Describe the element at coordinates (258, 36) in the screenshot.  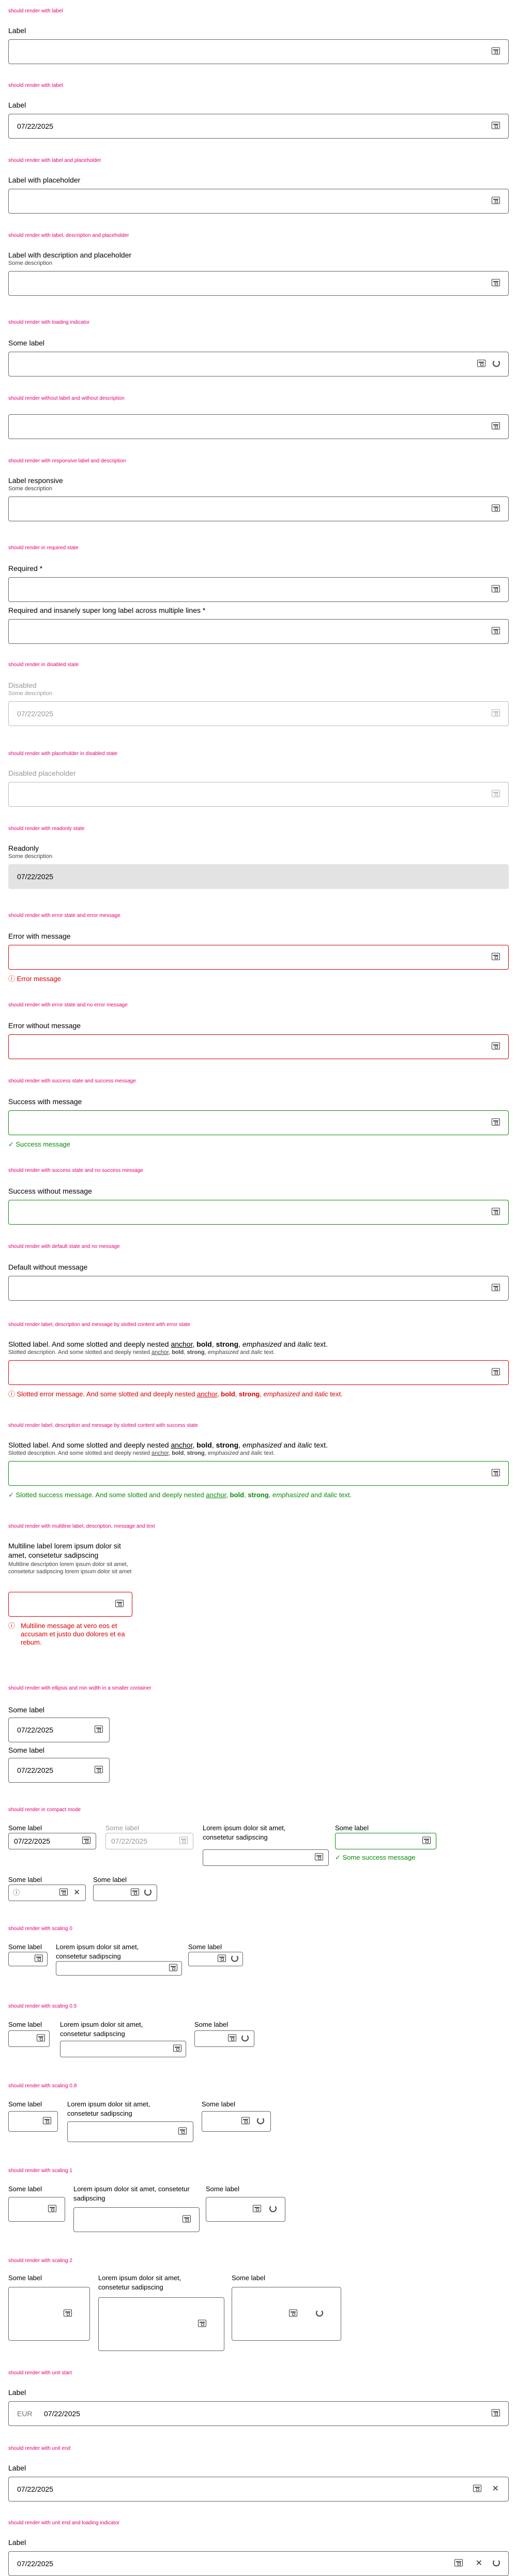
I see `section-label: should render with label Label` at that location.